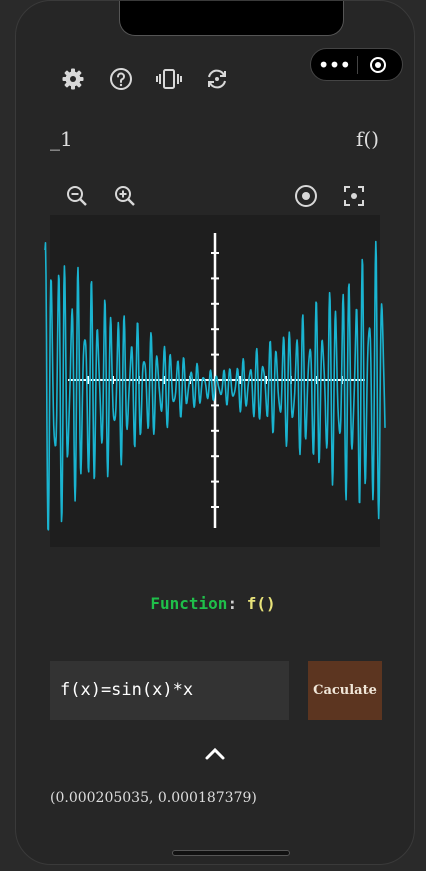  What do you see at coordinates (354, 196) in the screenshot?
I see `fit-icon` at bounding box center [354, 196].